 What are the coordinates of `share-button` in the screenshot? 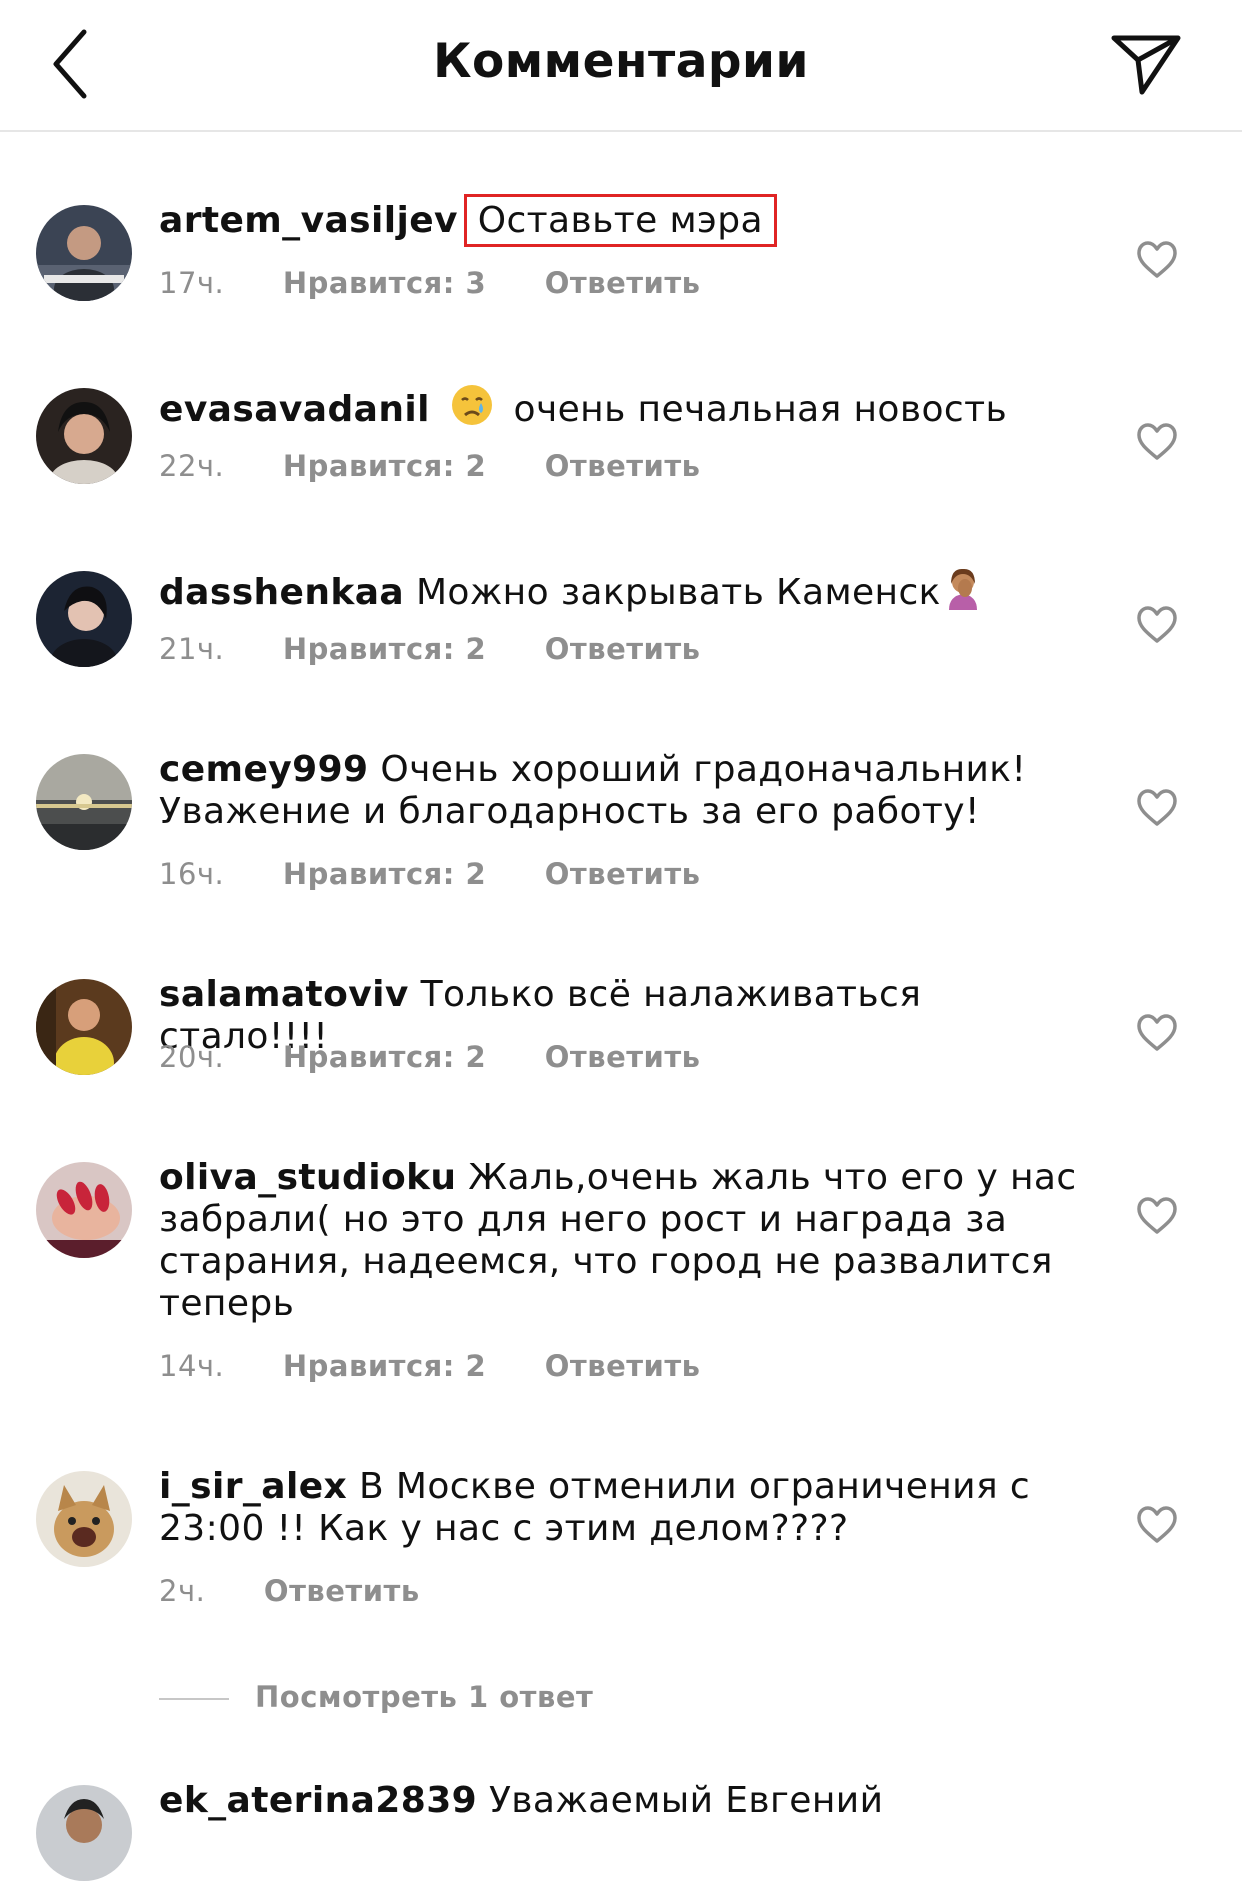 It's located at (1146, 65).